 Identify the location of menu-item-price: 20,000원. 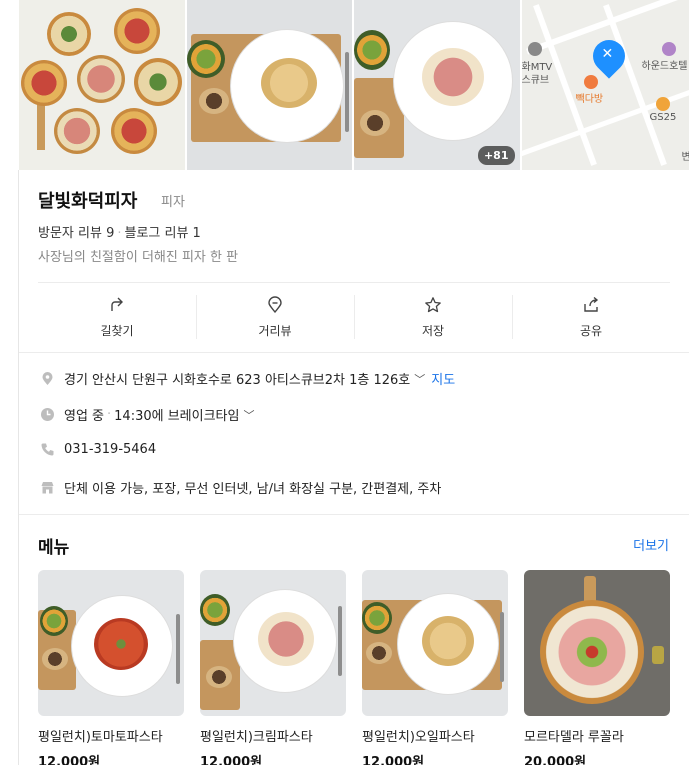
(555, 760).